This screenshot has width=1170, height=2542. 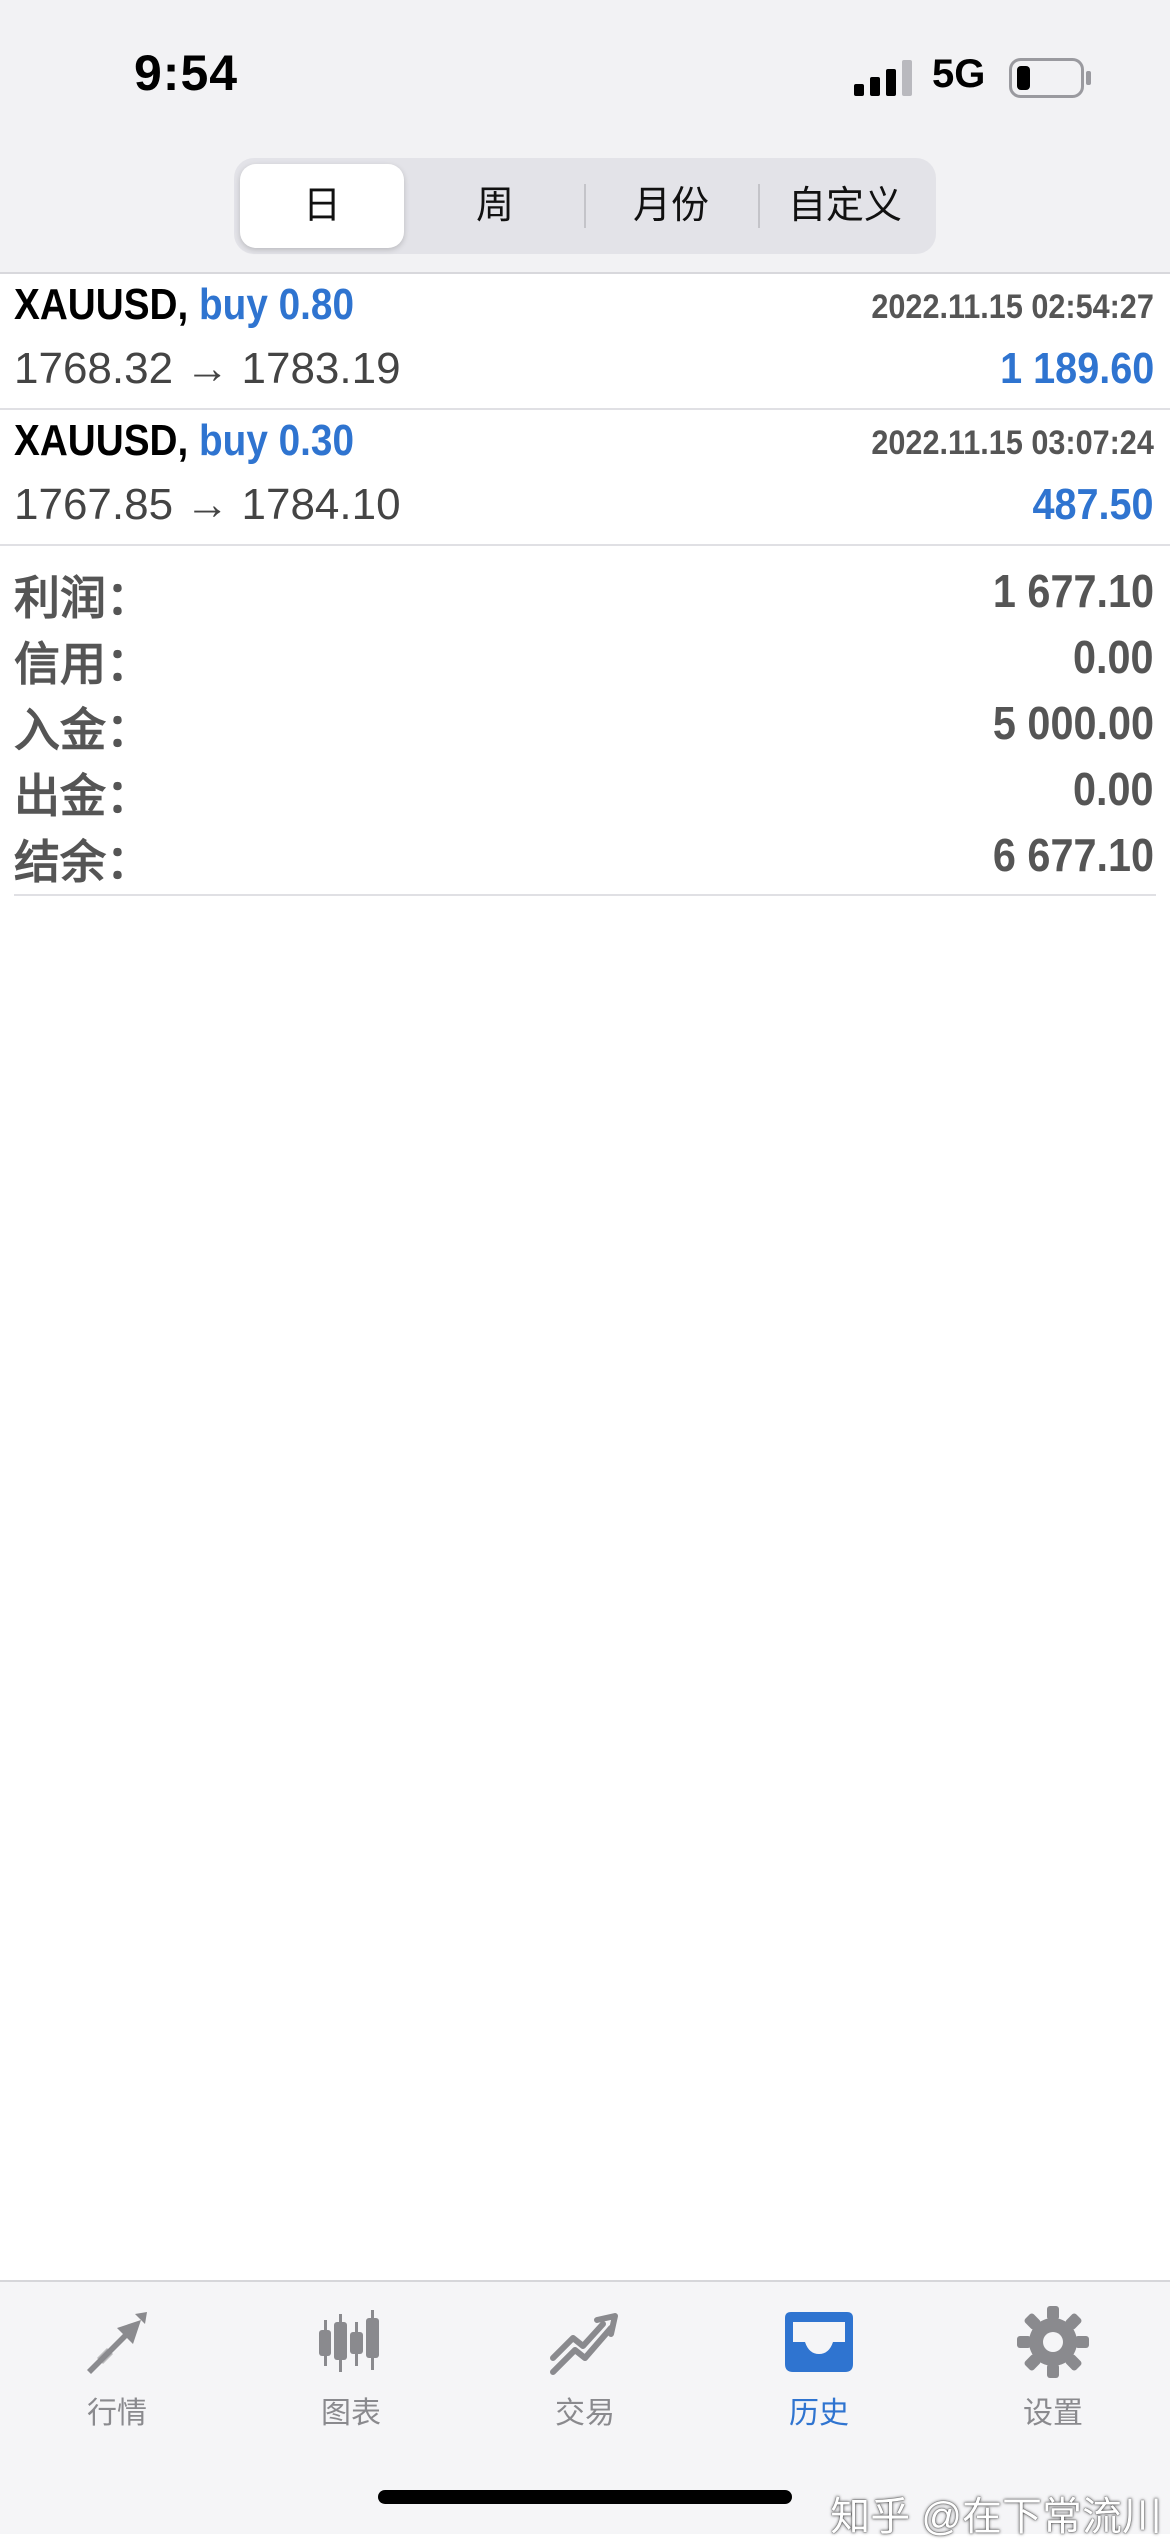 What do you see at coordinates (117, 2413) in the screenshot?
I see `tab-label: 行情` at bounding box center [117, 2413].